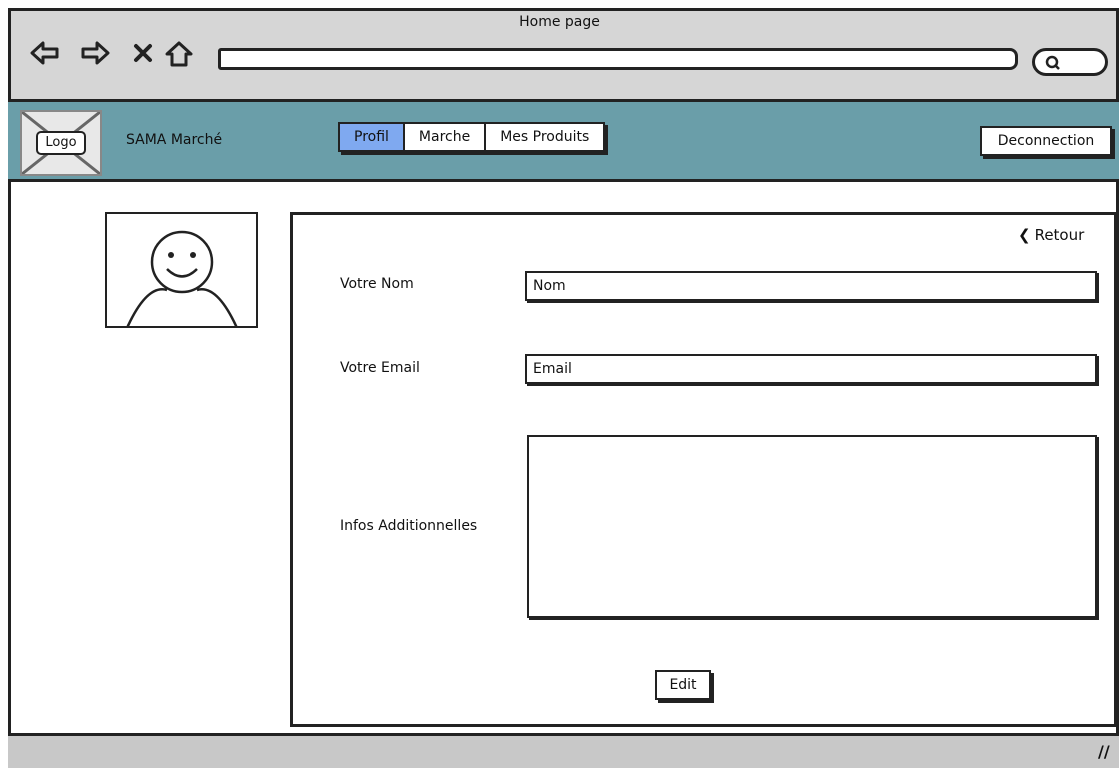  Describe the element at coordinates (44, 53) in the screenshot. I see `back-arrow-icon` at that location.